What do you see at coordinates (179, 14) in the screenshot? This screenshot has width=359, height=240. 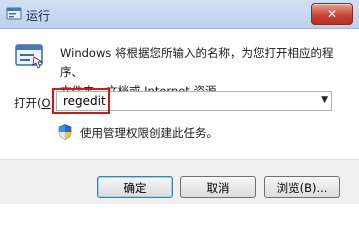 I see `title-bar: 运行 ✕` at bounding box center [179, 14].